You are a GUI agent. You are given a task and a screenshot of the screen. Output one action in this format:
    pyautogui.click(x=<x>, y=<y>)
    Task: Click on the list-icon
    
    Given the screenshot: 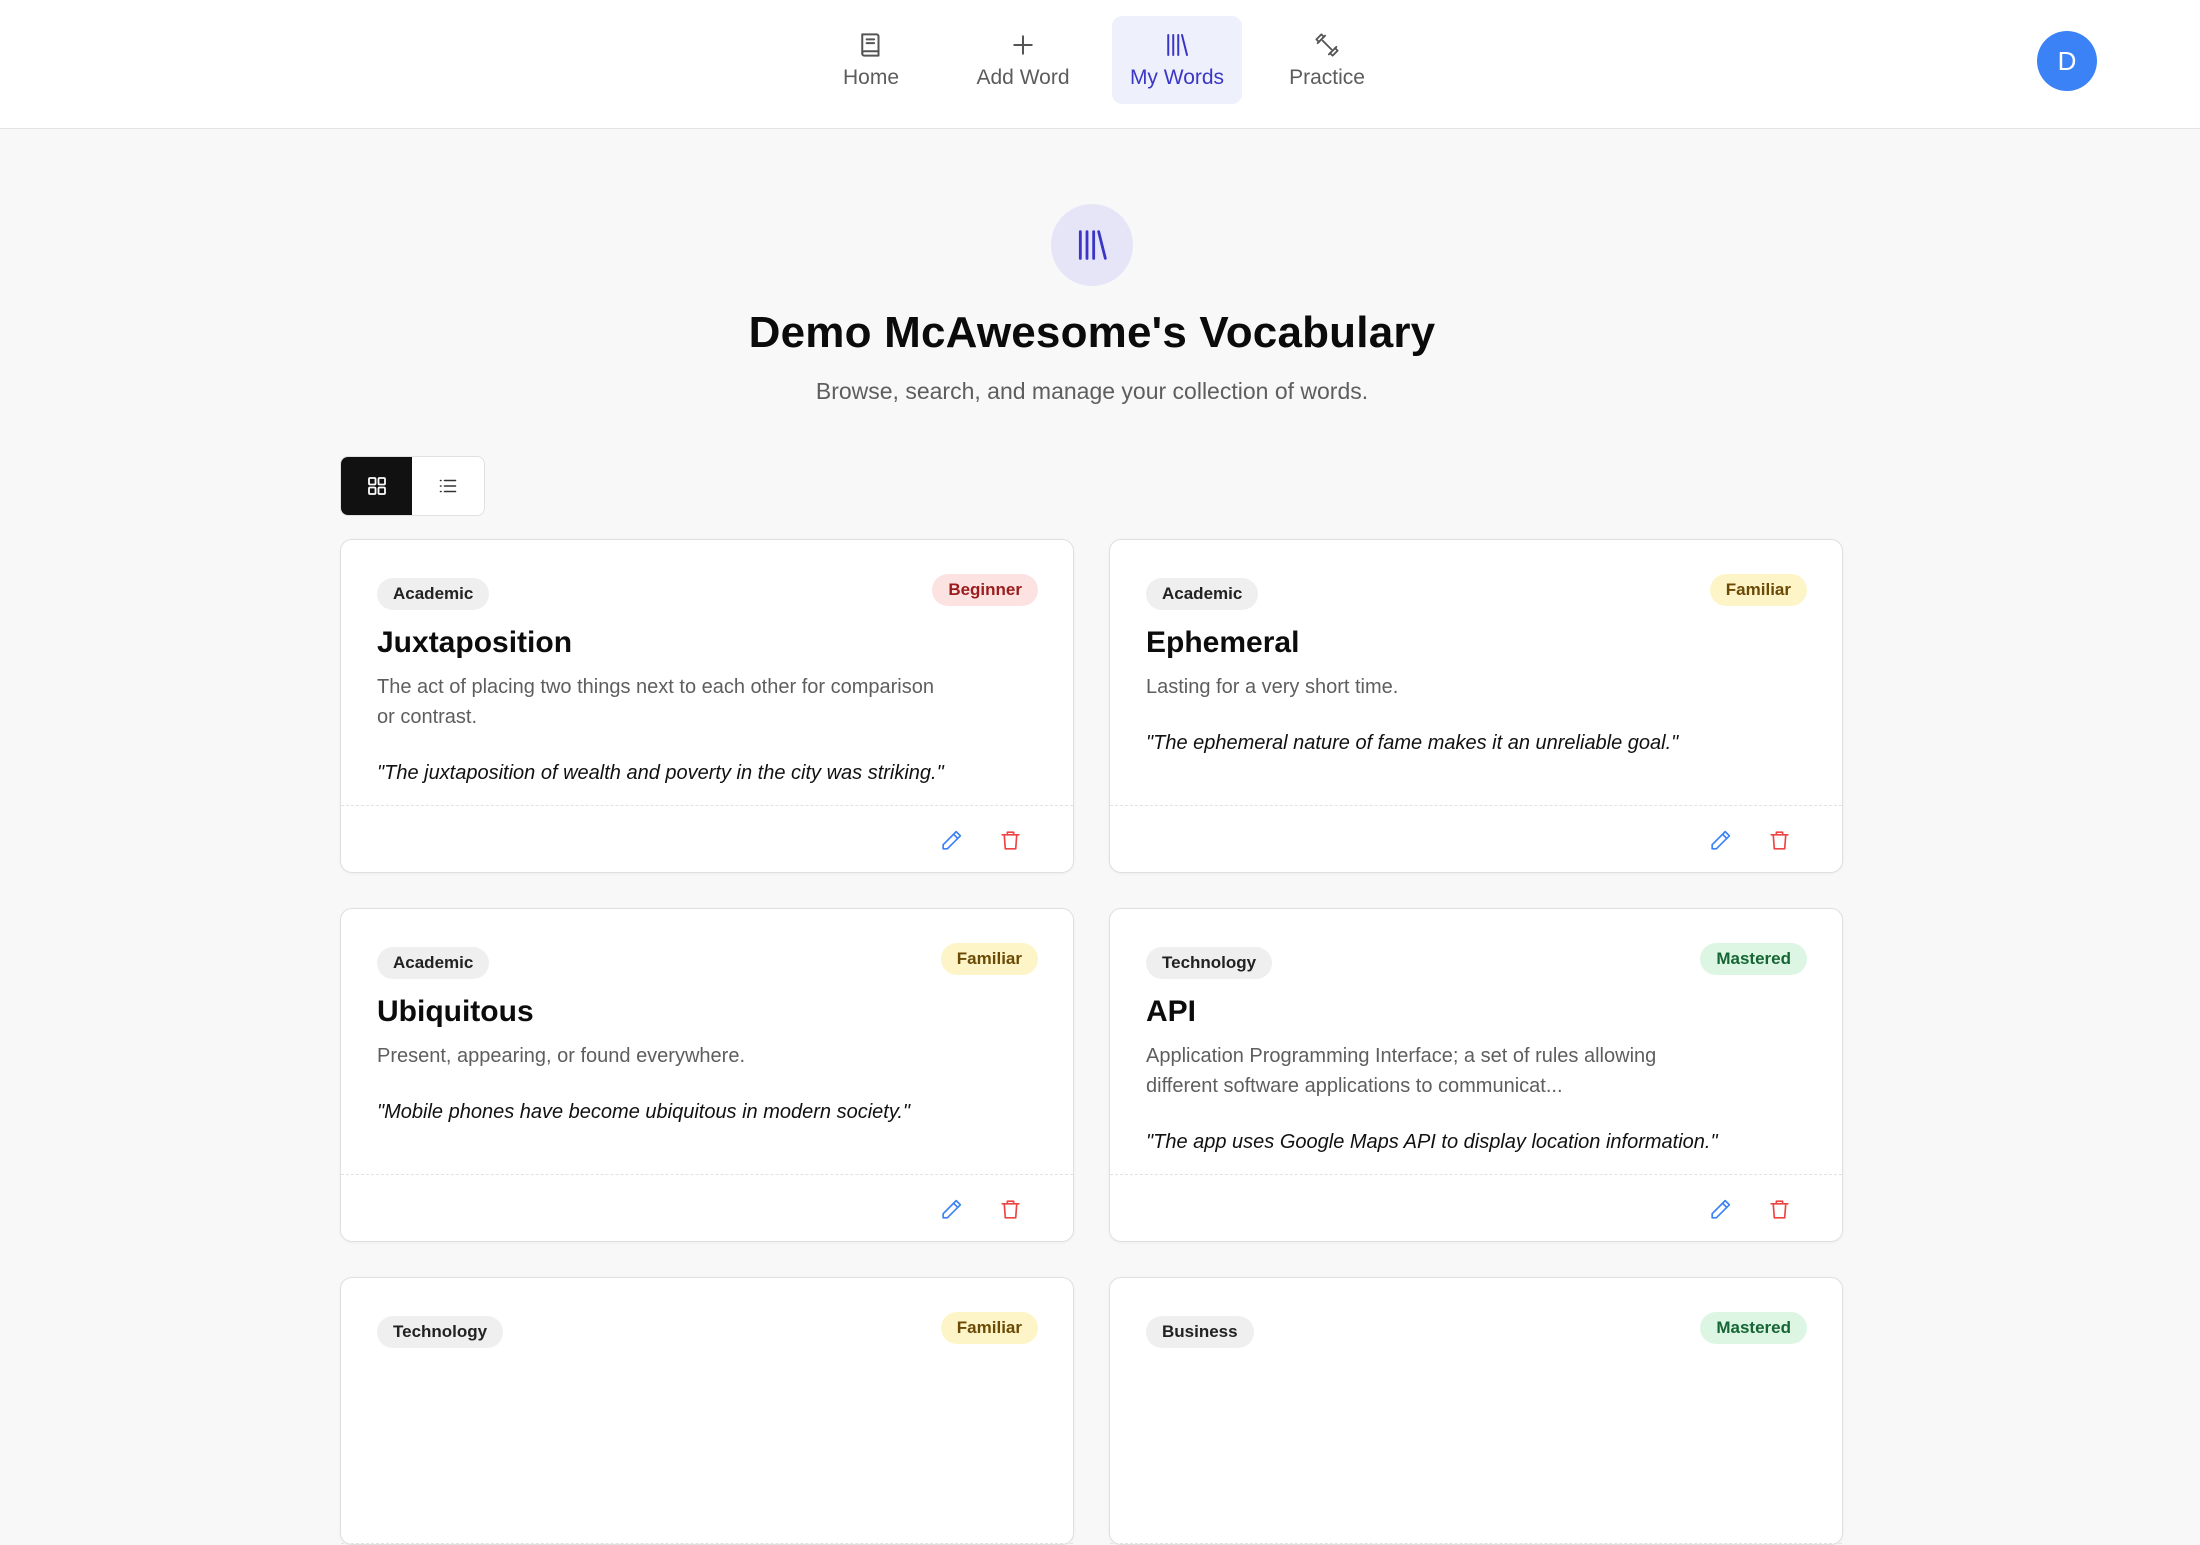 What is the action you would take?
    pyautogui.click(x=447, y=486)
    